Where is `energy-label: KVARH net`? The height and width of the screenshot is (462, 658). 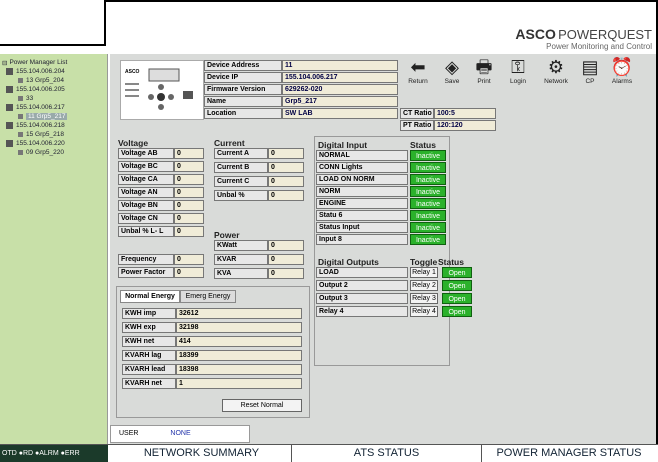 energy-label: KVARH net is located at coordinates (149, 383).